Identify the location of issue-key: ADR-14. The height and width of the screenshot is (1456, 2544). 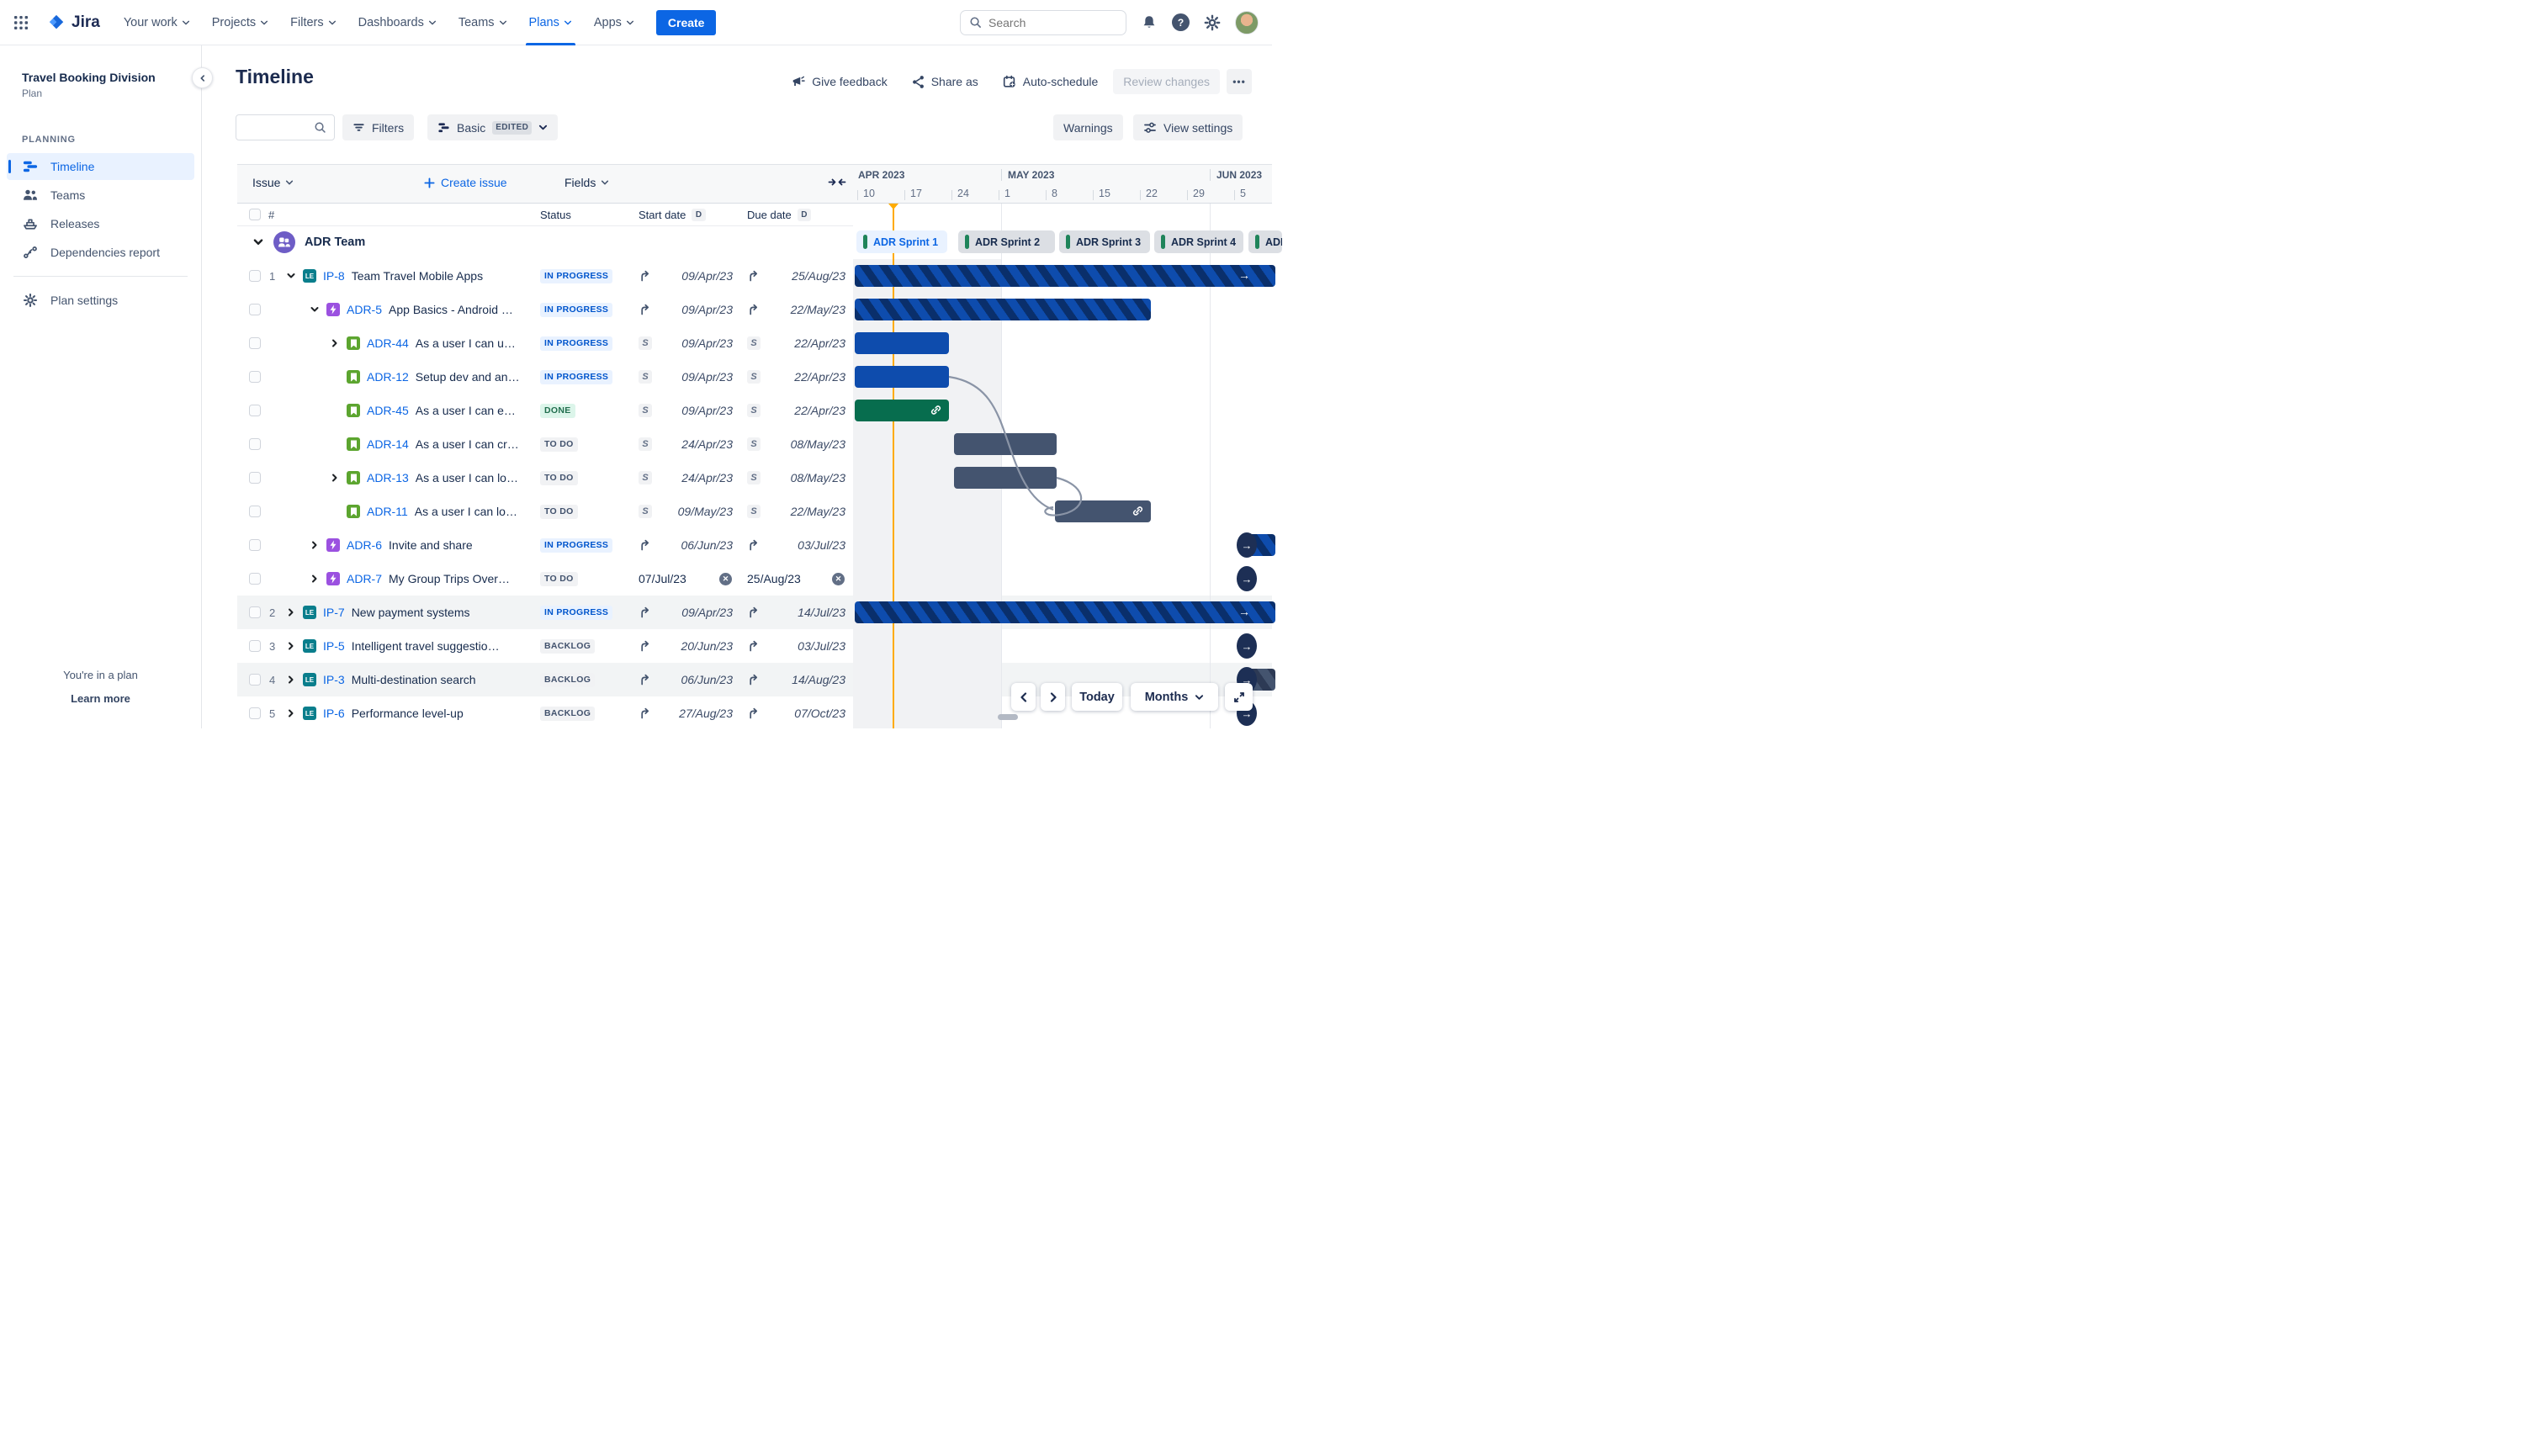
(388, 444).